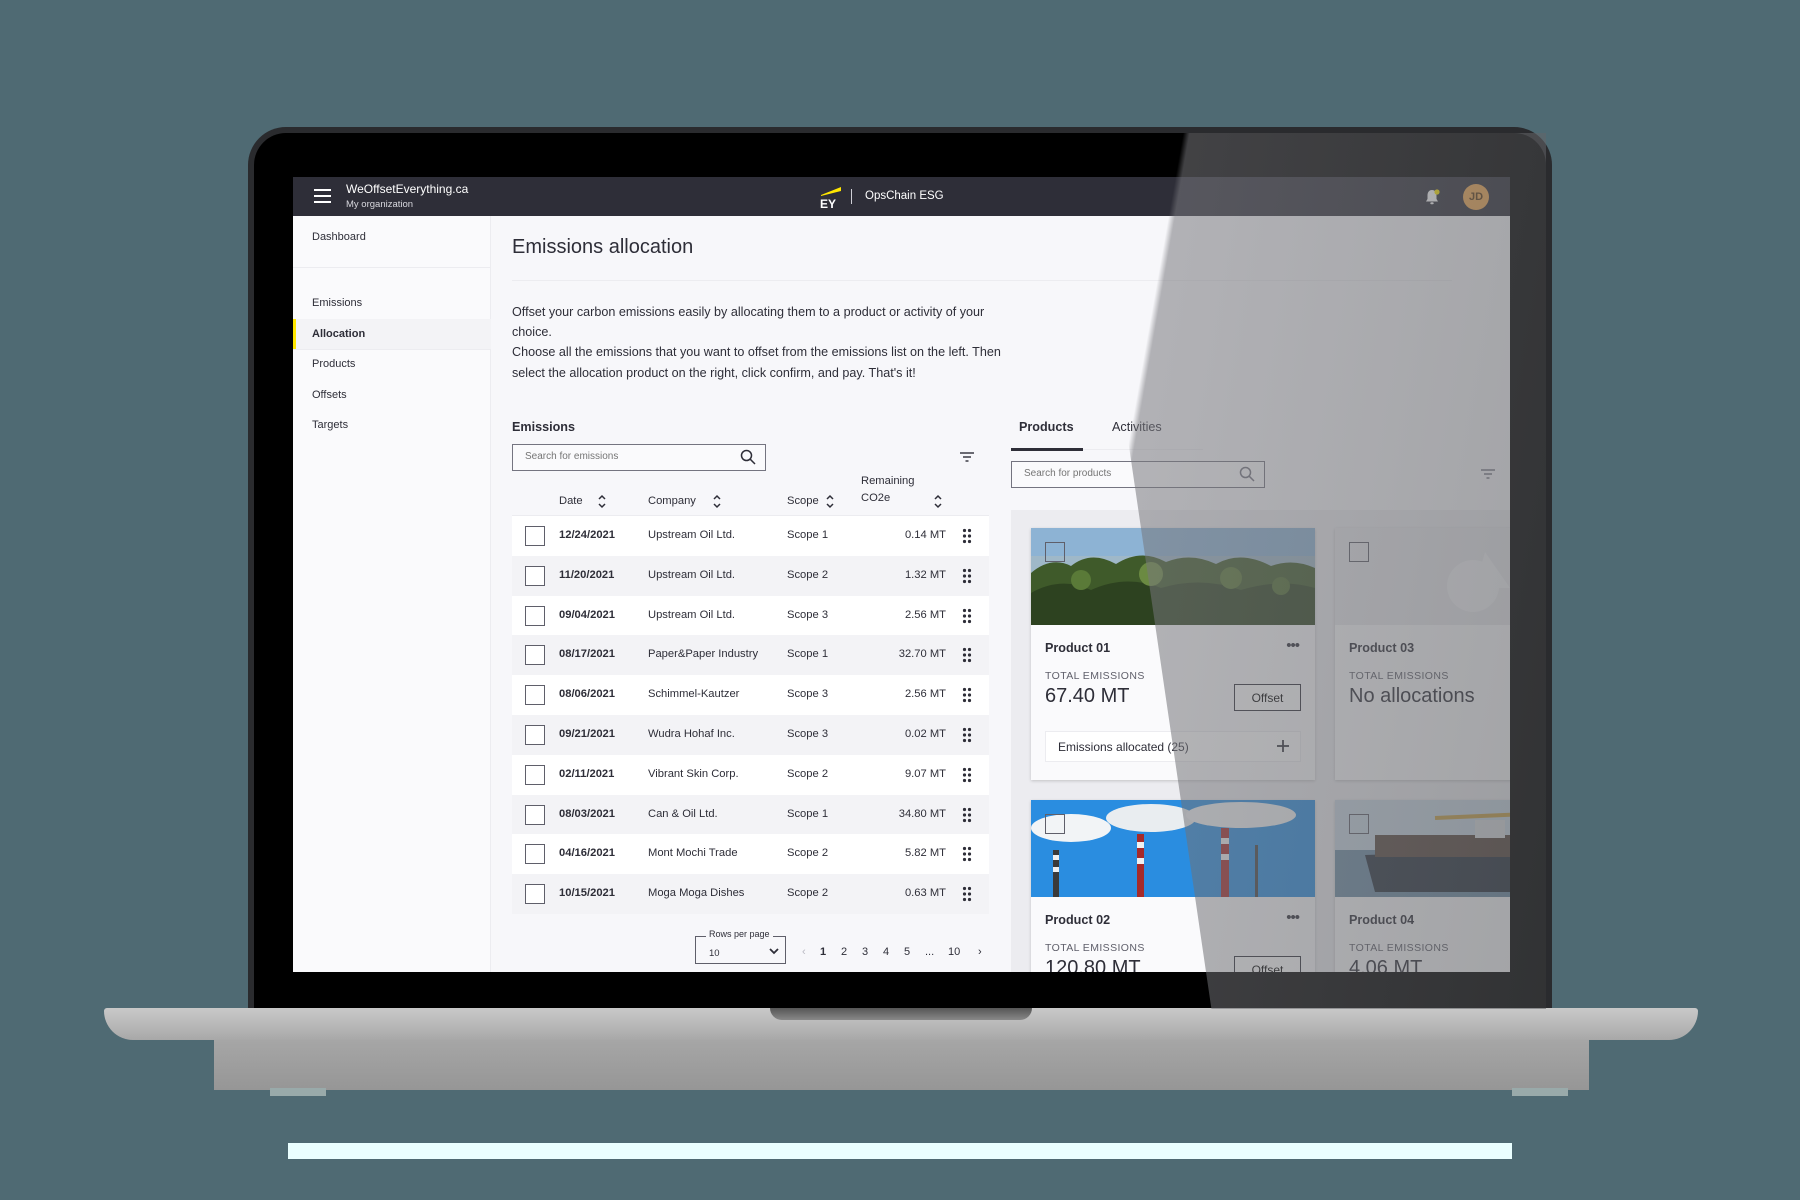  Describe the element at coordinates (392, 395) in the screenshot. I see `sidebar-item-offsets: Offsets` at that location.